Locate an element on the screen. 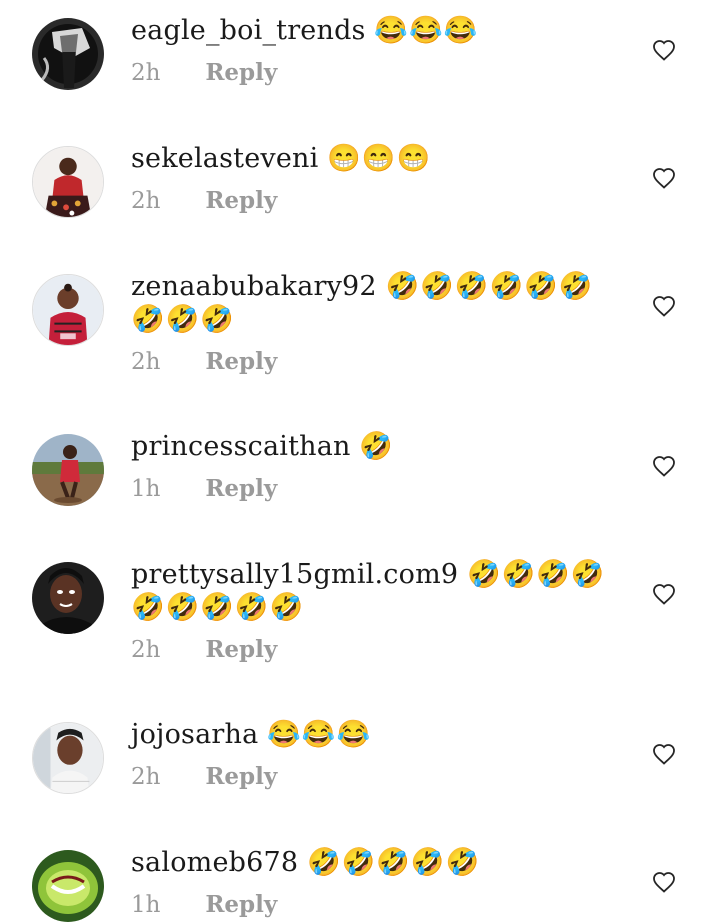 The height and width of the screenshot is (922, 720). comment-username: salomeb678 is located at coordinates (214, 862).